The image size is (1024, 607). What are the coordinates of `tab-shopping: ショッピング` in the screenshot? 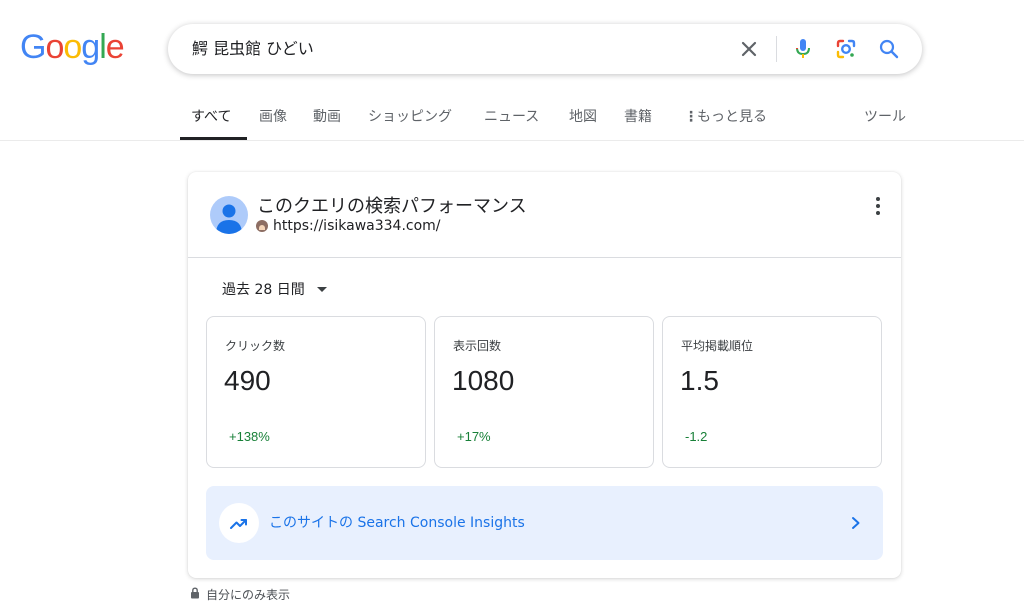 It's located at (410, 116).